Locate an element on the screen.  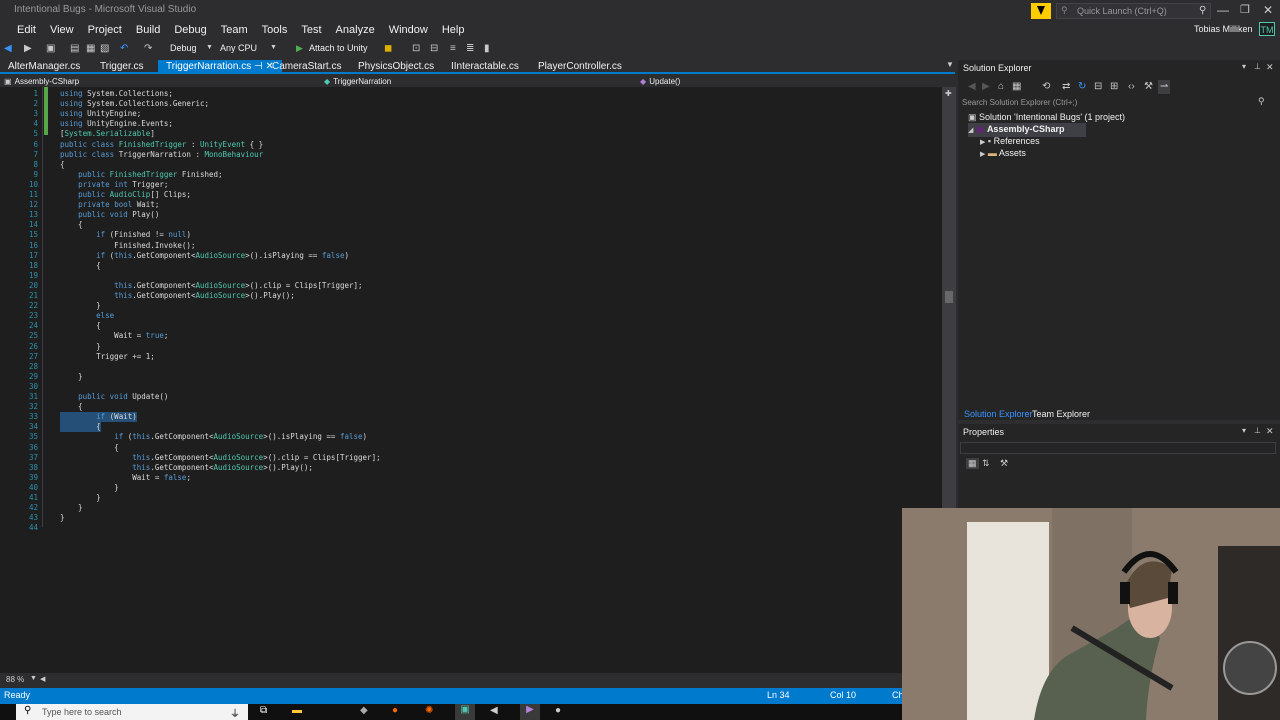
bookmark-icon: ⊟ is located at coordinates (434, 49).